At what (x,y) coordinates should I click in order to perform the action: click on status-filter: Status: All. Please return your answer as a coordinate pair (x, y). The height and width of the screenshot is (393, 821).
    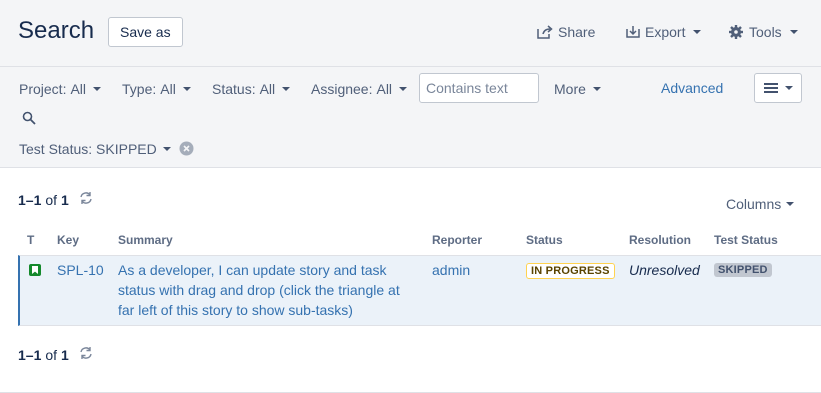
    Looking at the image, I should click on (251, 89).